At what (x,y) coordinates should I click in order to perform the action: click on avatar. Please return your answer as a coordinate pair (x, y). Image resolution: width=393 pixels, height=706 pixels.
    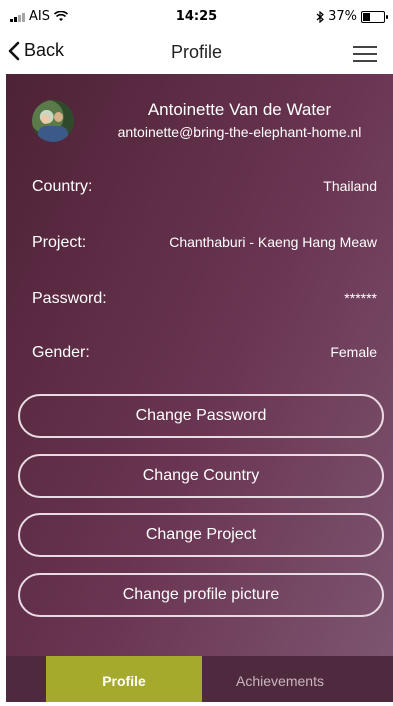
    Looking at the image, I should click on (53, 121).